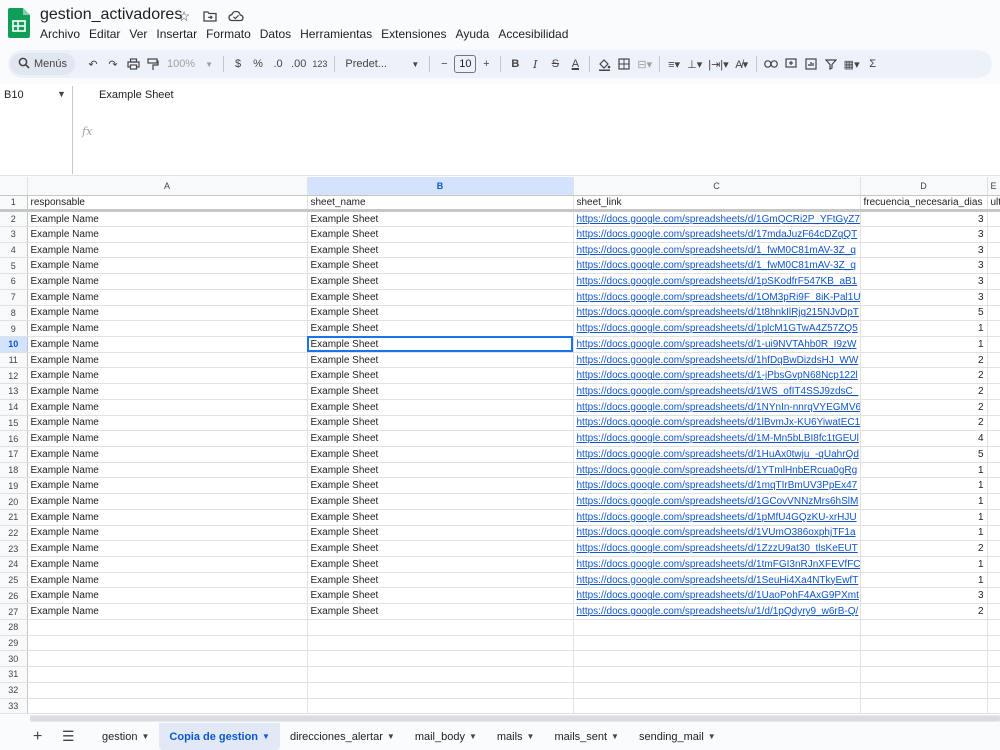  What do you see at coordinates (416, 34) in the screenshot?
I see `menu-item: Extensiones` at bounding box center [416, 34].